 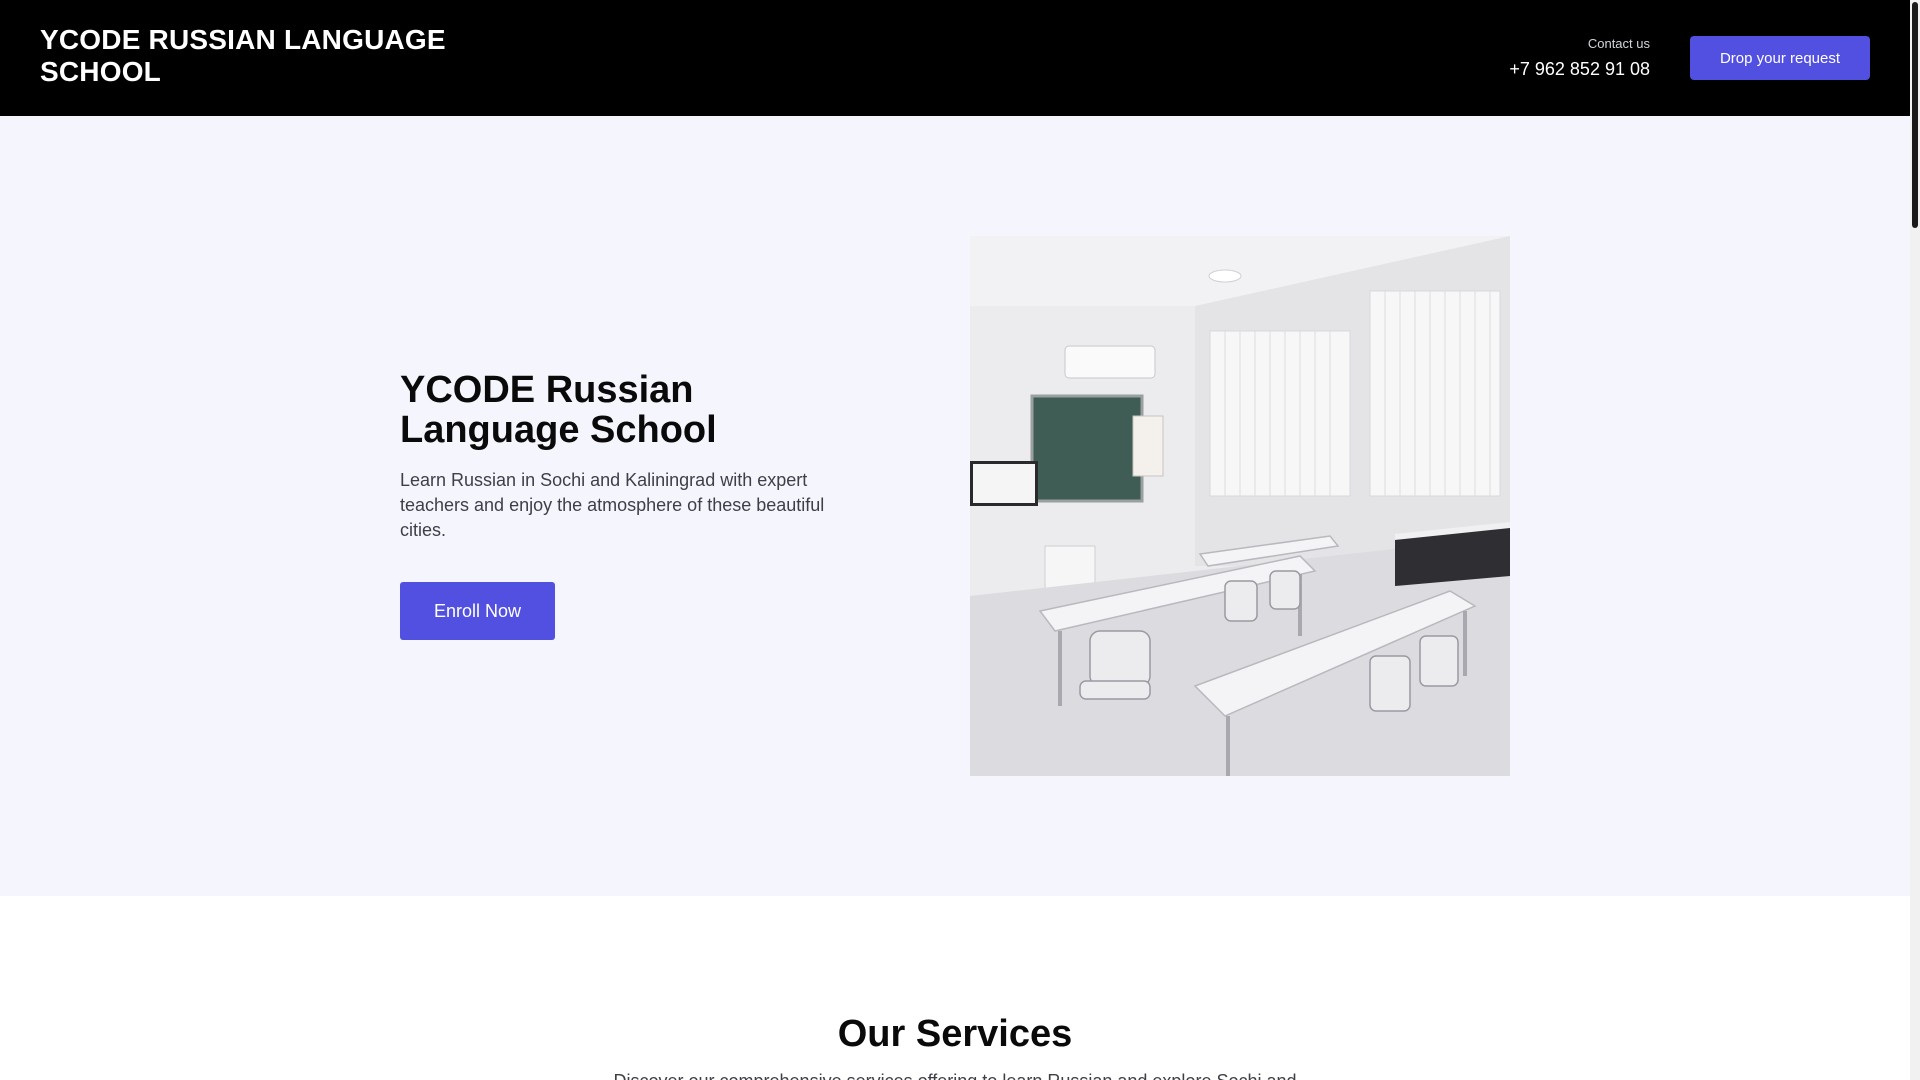 What do you see at coordinates (955, 1034) in the screenshot?
I see `services-title: Our Services` at bounding box center [955, 1034].